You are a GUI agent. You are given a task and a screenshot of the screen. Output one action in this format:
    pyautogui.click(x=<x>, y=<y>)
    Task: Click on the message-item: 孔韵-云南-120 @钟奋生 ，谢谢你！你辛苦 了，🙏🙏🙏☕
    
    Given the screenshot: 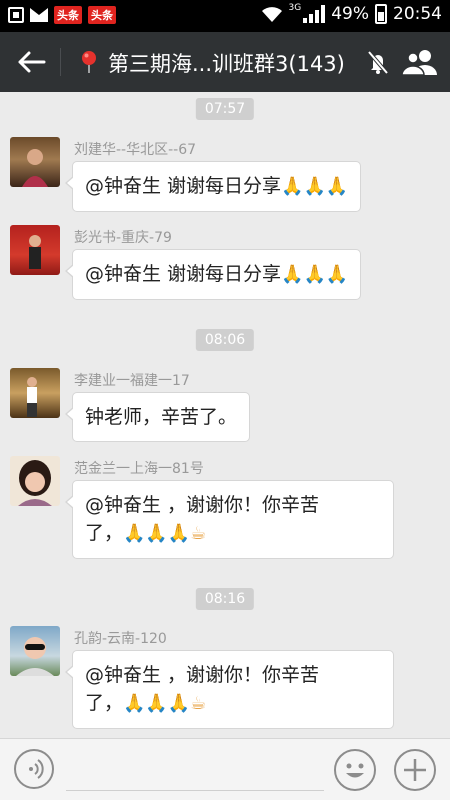 What is the action you would take?
    pyautogui.click(x=225, y=678)
    